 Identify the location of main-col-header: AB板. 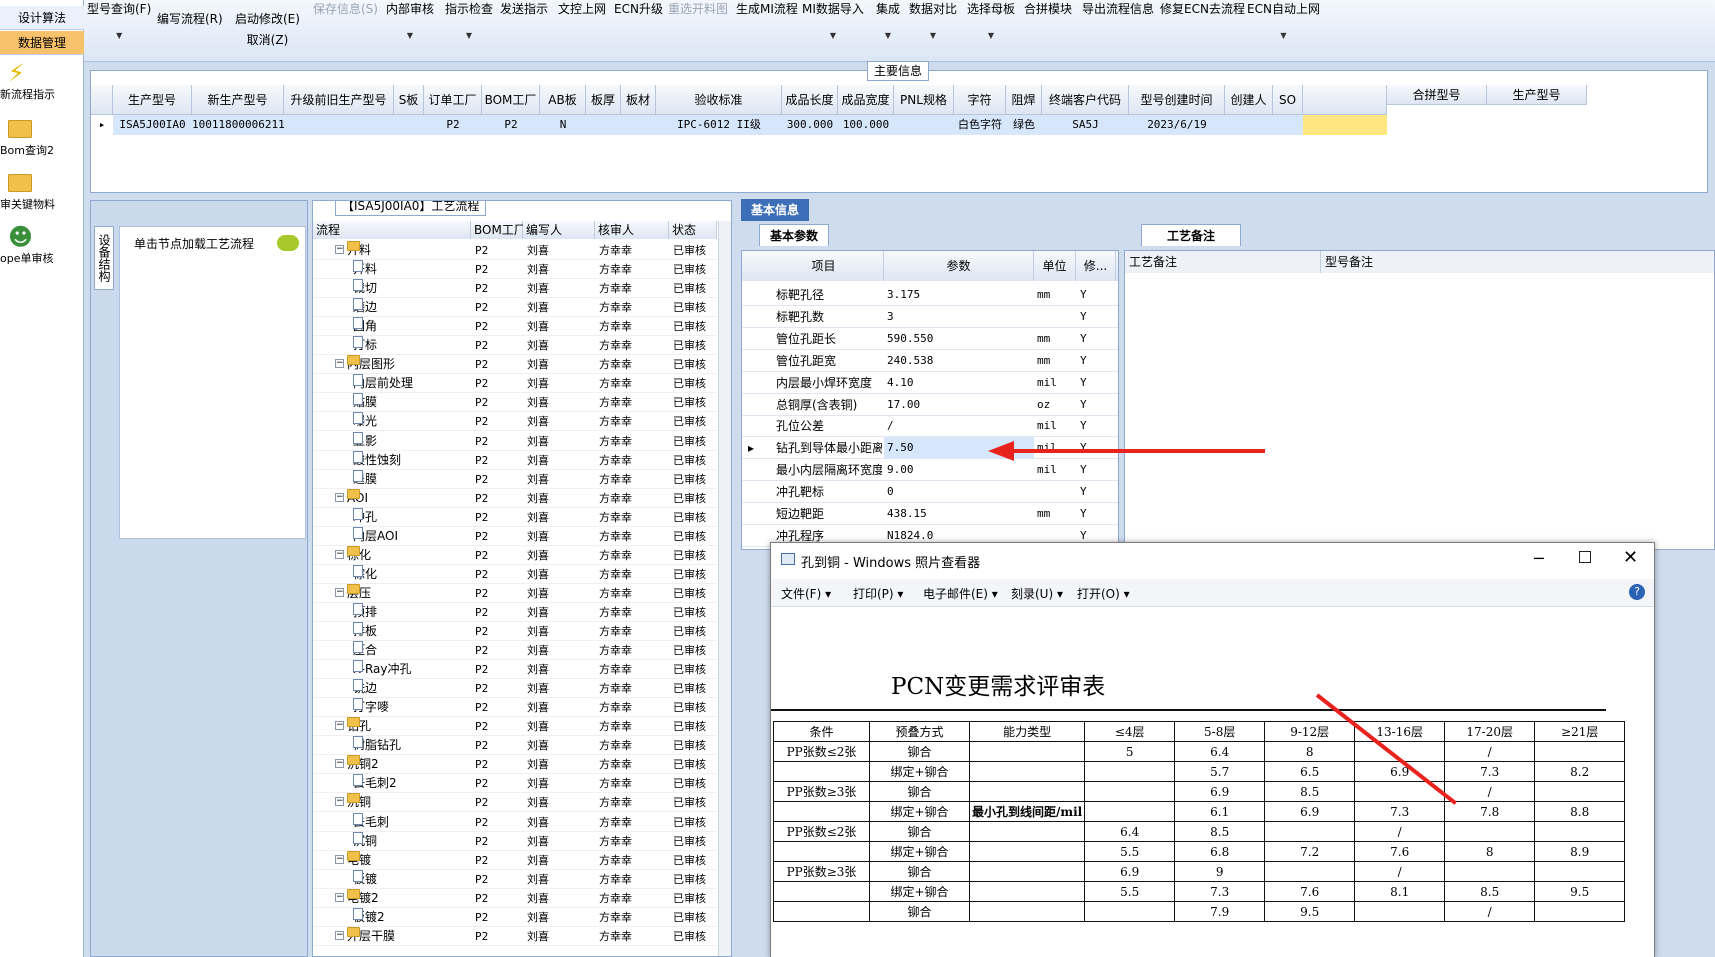
(563, 100).